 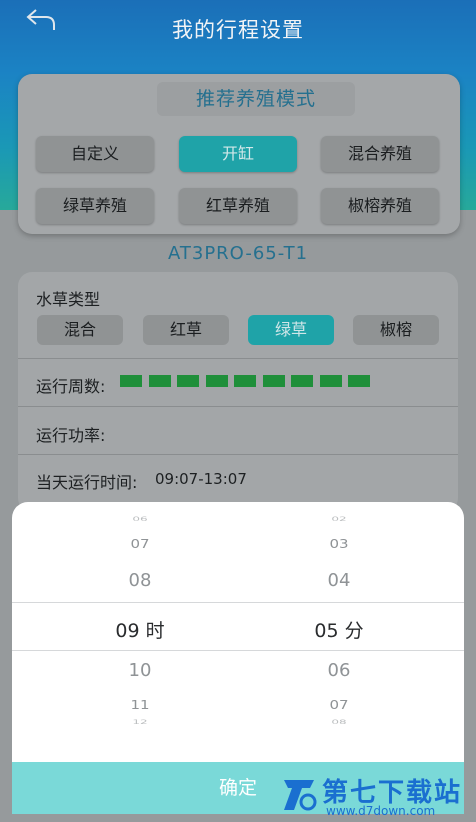 I want to click on grass-green-button: 绿草, so click(x=291, y=330).